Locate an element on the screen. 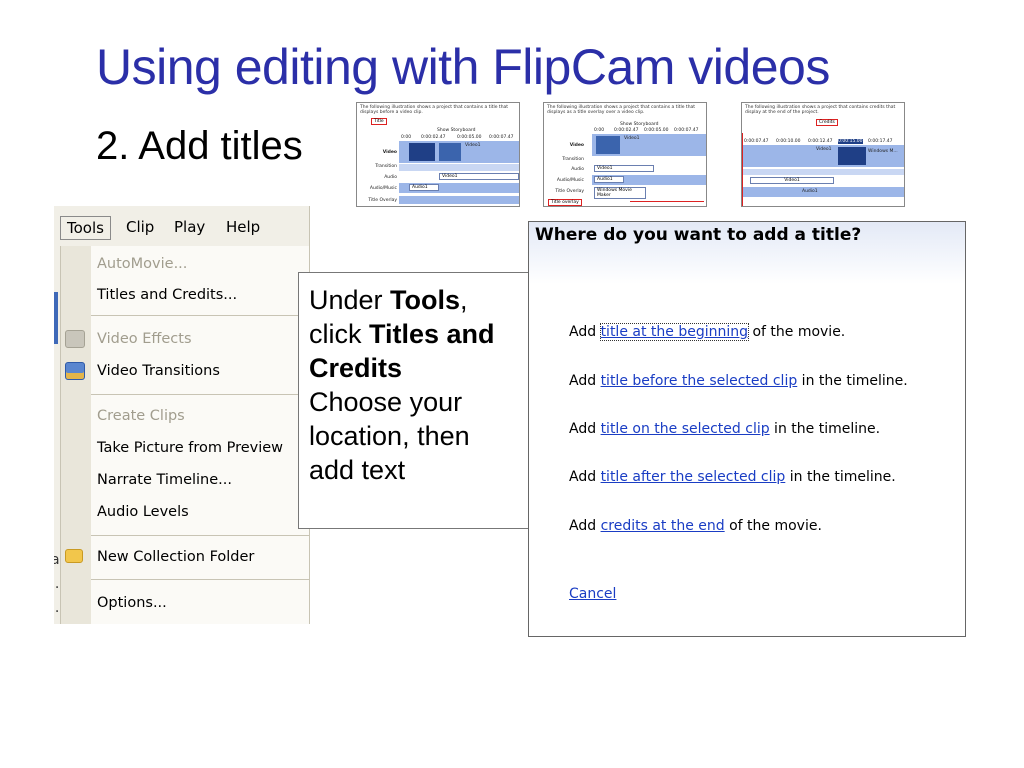  menu-icon-column is located at coordinates (76, 435).